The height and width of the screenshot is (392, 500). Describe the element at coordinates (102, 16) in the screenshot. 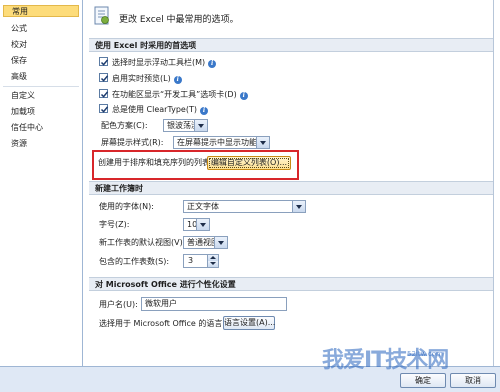

I see `options-page-icon` at that location.